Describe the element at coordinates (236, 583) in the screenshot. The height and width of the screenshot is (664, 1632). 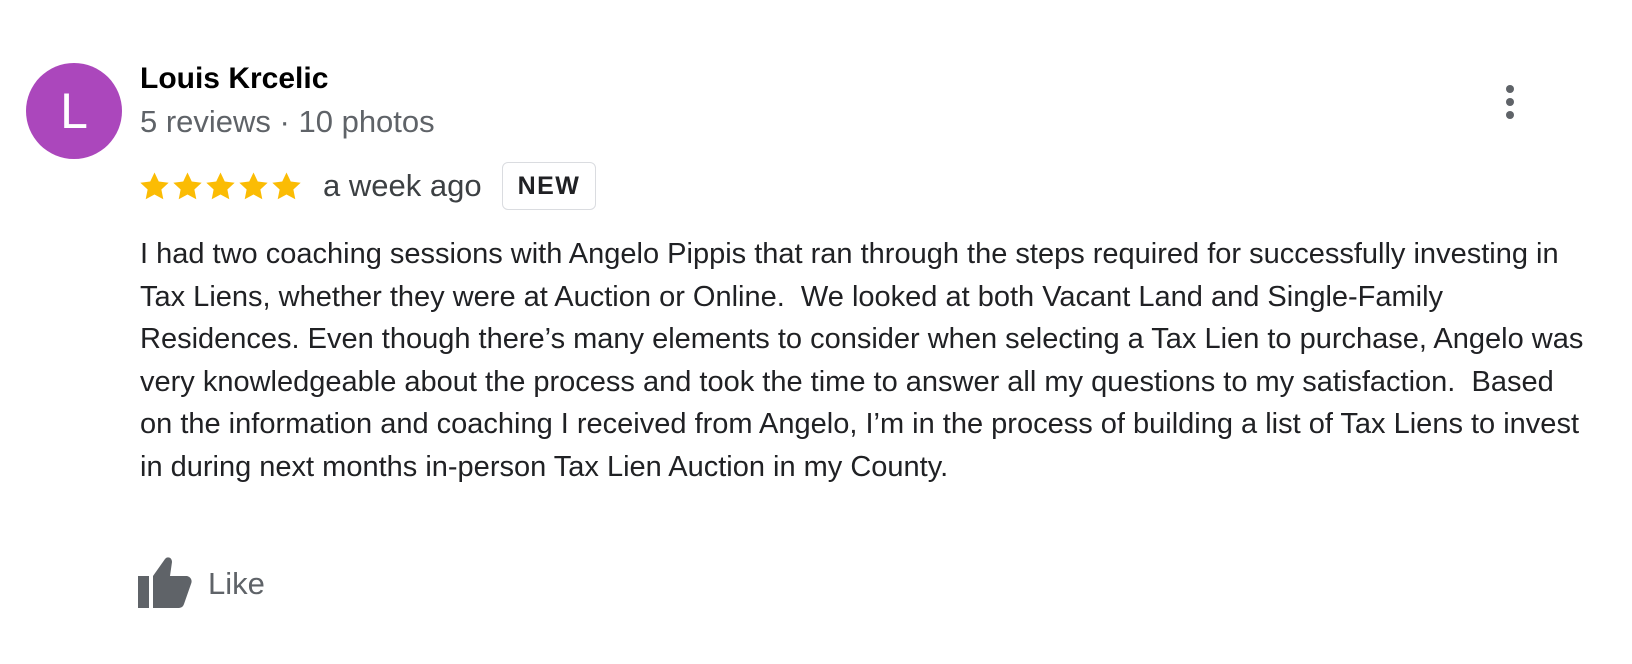
I see `like-label: Like` at that location.